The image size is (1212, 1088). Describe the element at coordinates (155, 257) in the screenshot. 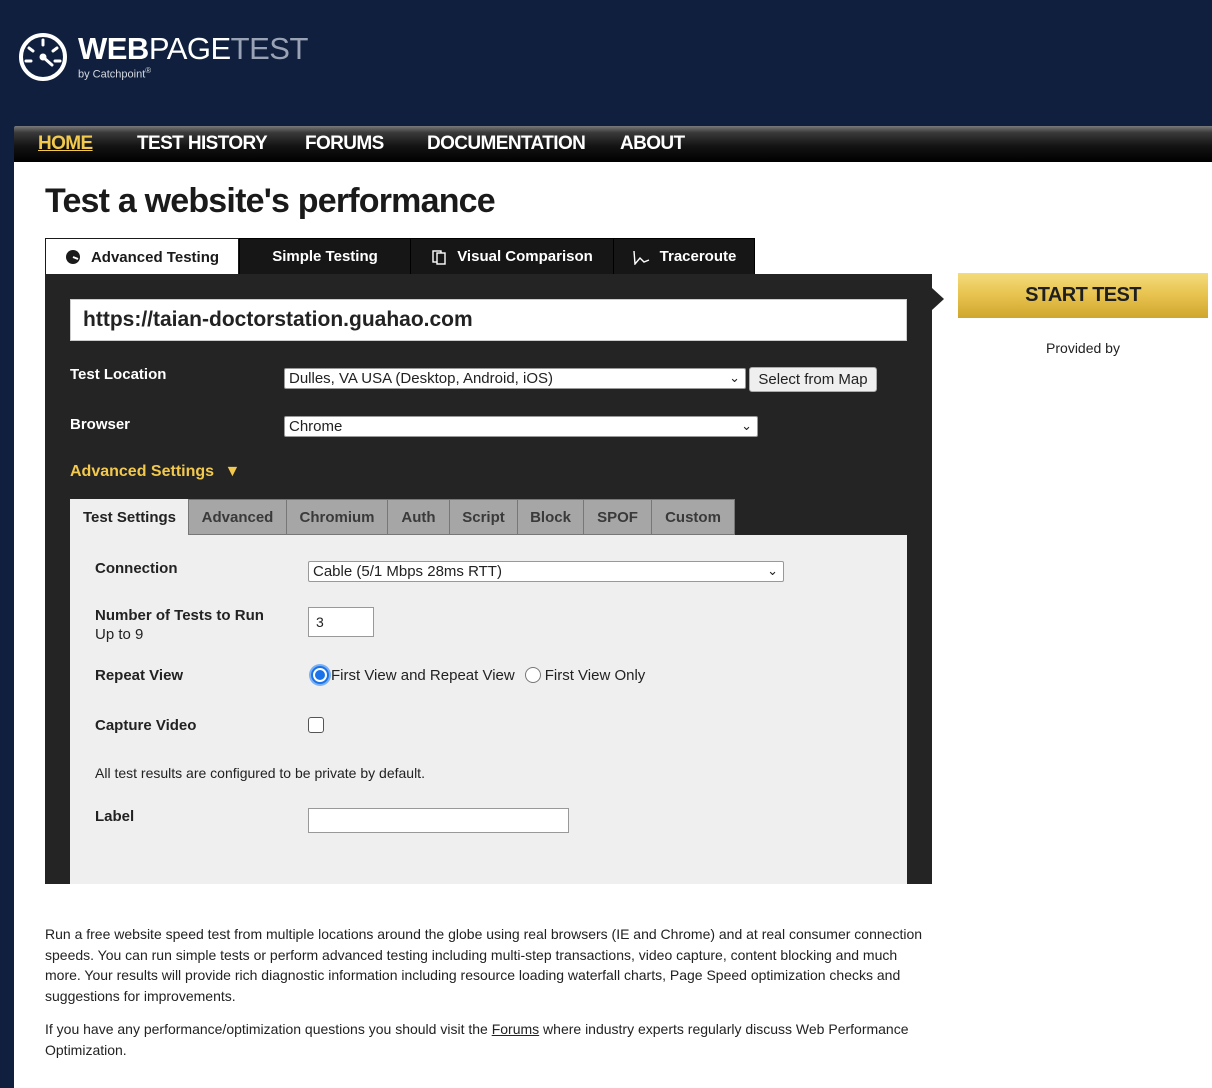

I see `tab-label: Advanced Testing` at that location.